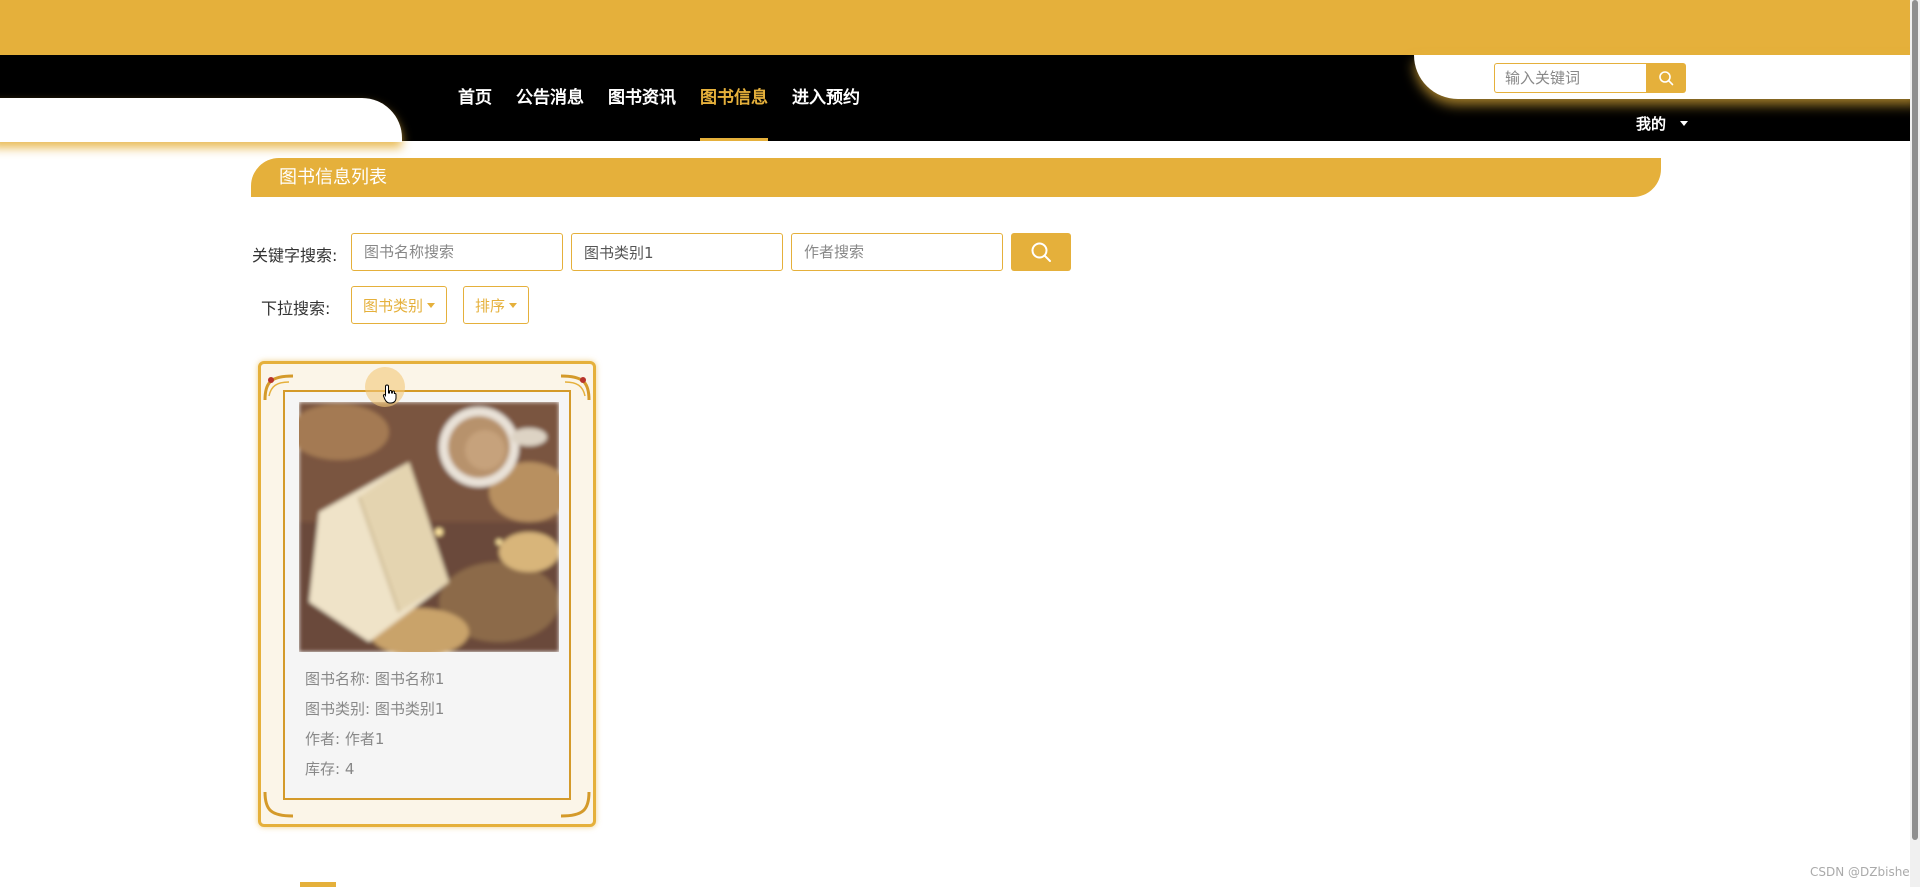 The image size is (1920, 887). I want to click on book-card-inner: 图书名称: 图书名称1 图书类别: 图书类别1 作者: 作者1 库存: 4, so click(427, 595).